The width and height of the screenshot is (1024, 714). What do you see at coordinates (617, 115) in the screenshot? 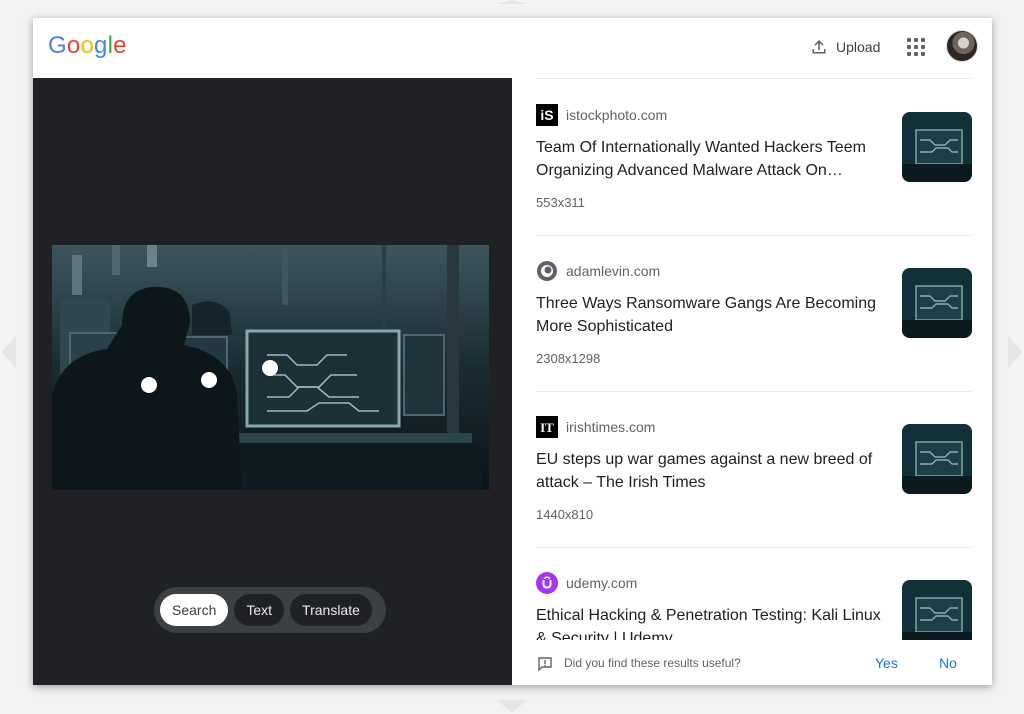
I see `result-domain: istockphoto.com` at bounding box center [617, 115].